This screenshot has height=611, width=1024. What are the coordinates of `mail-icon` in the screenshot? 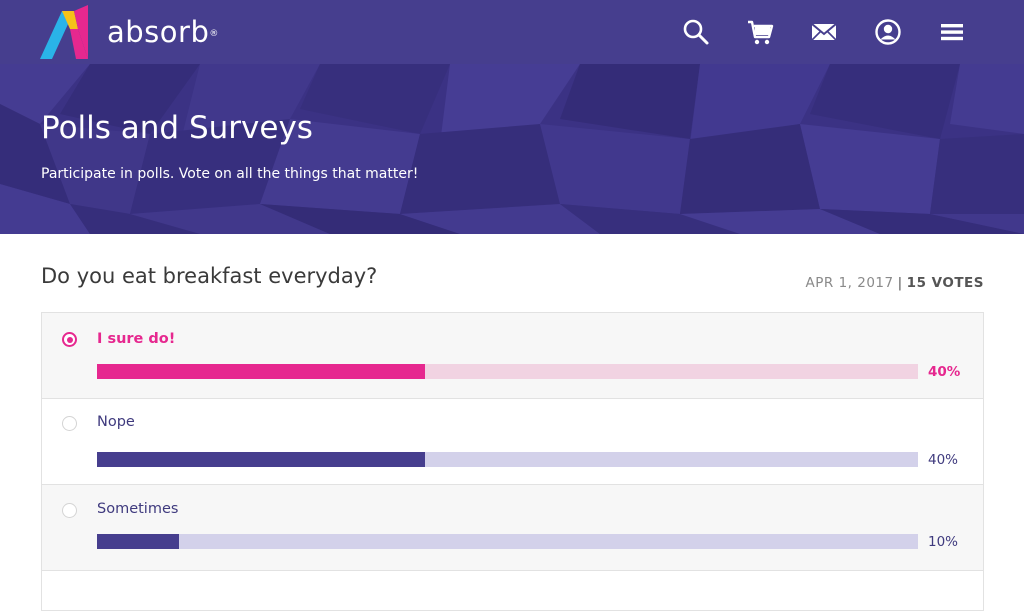 It's located at (824, 32).